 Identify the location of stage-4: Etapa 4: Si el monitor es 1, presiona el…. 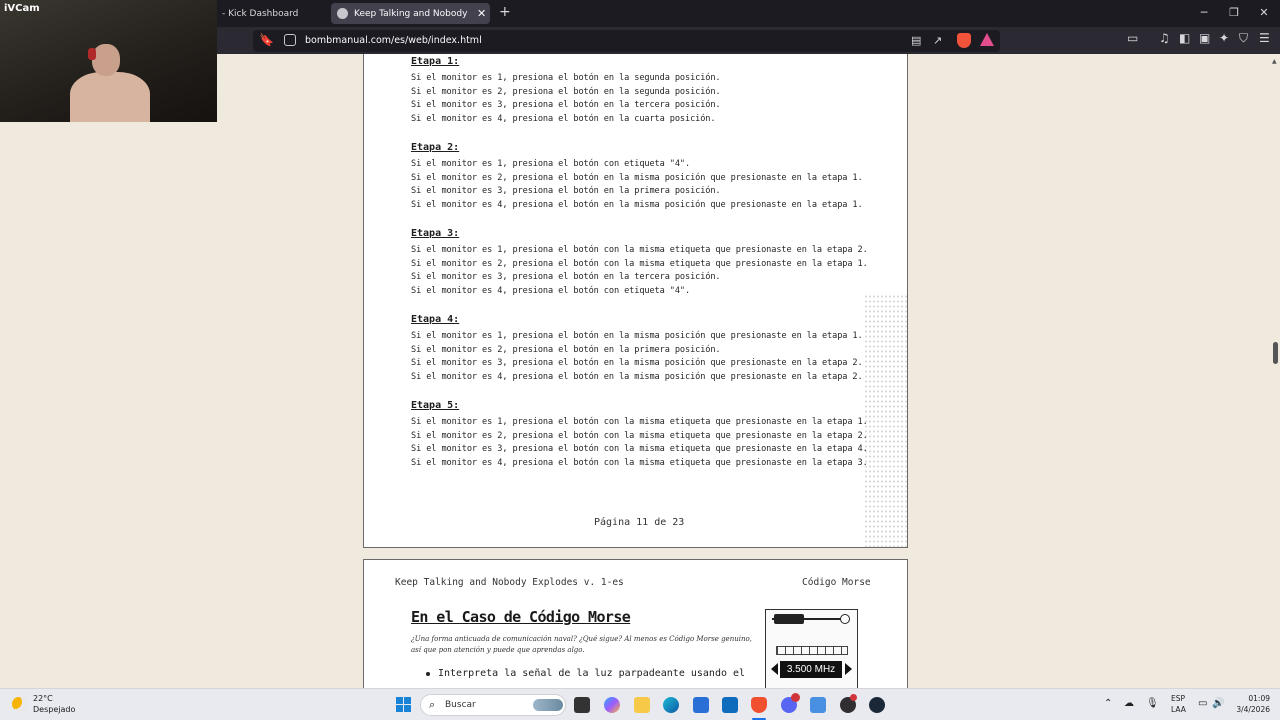
(637, 349).